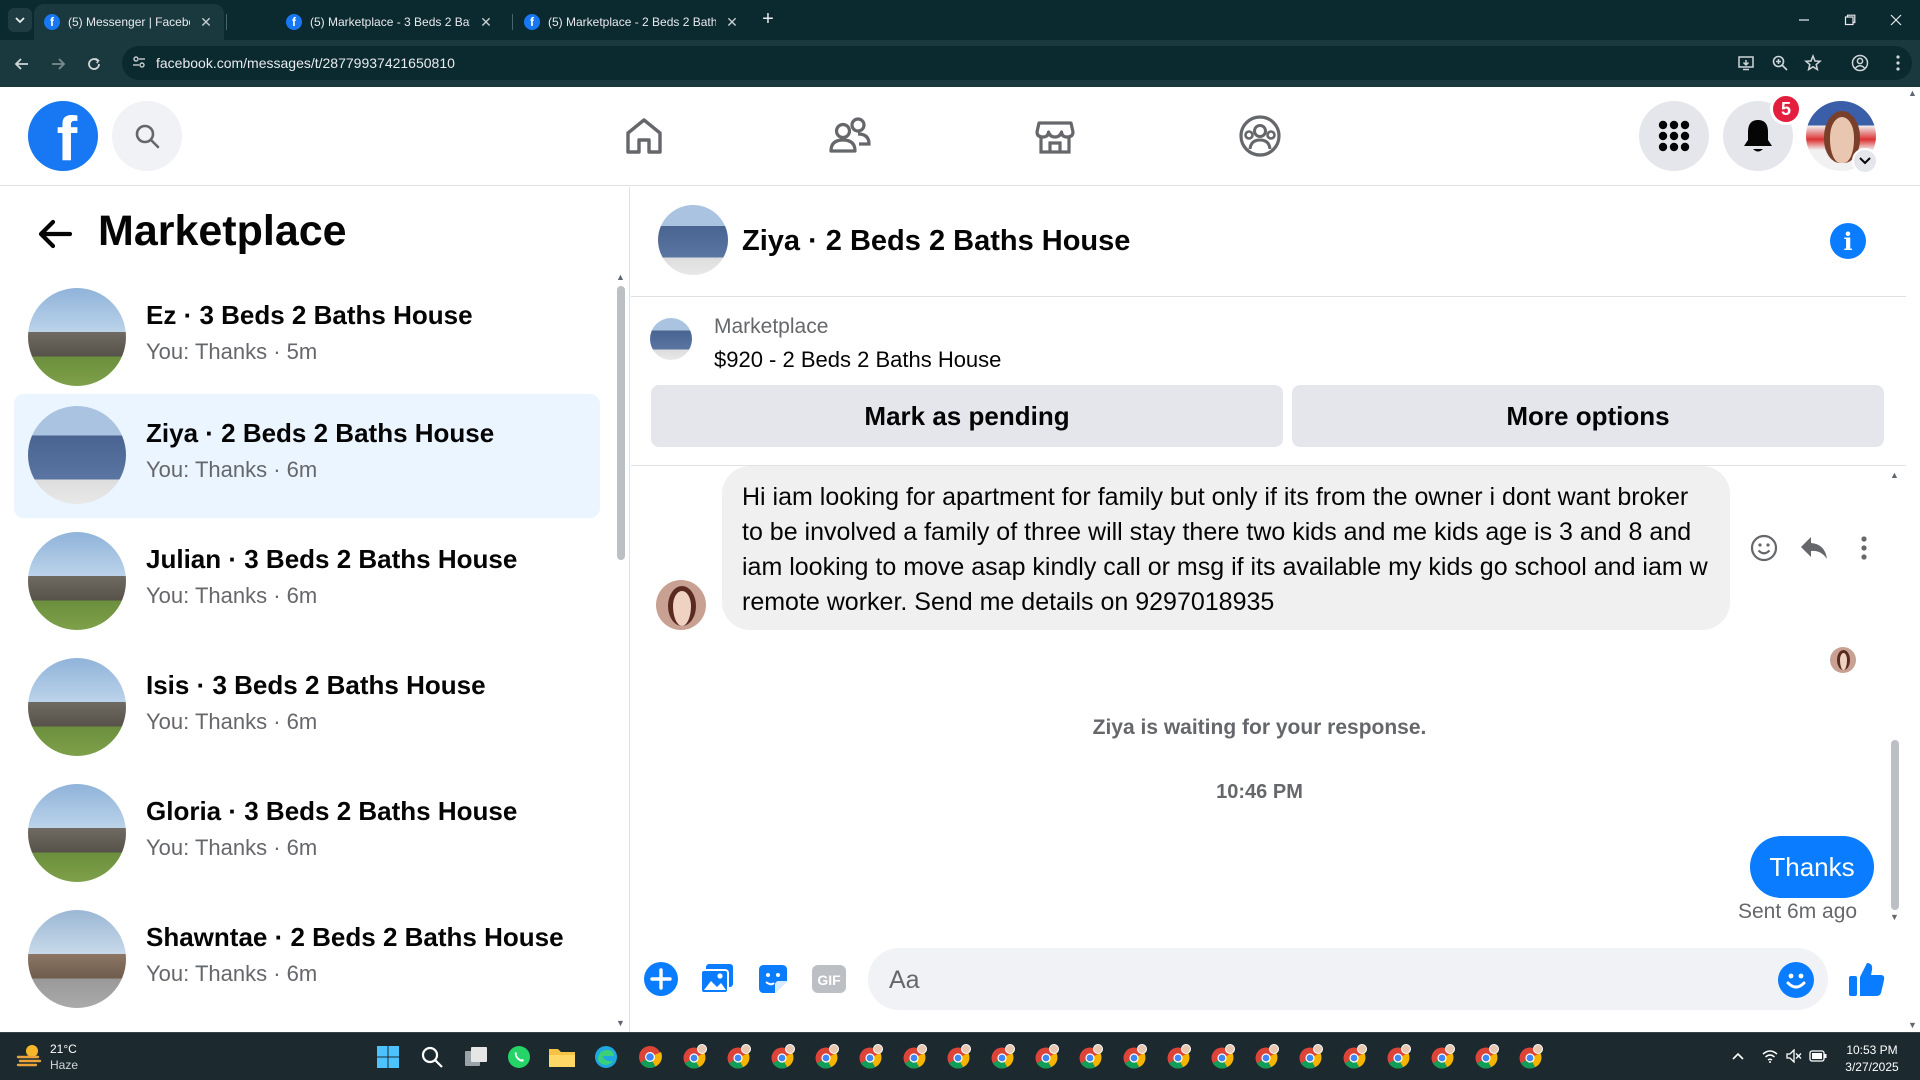 The image size is (1920, 1080). Describe the element at coordinates (22, 64) in the screenshot. I see `back-button` at that location.